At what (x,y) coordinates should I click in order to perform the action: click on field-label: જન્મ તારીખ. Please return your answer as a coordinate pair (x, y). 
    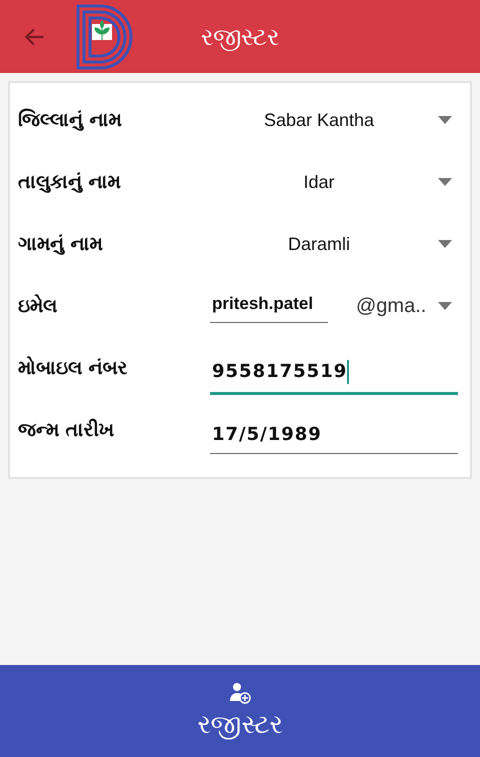
    Looking at the image, I should click on (67, 430).